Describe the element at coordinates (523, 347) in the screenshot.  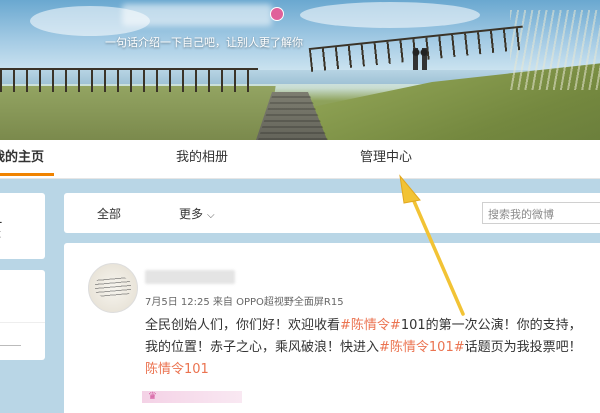
I see `post-text-segment: 话题页为我投票吧！` at that location.